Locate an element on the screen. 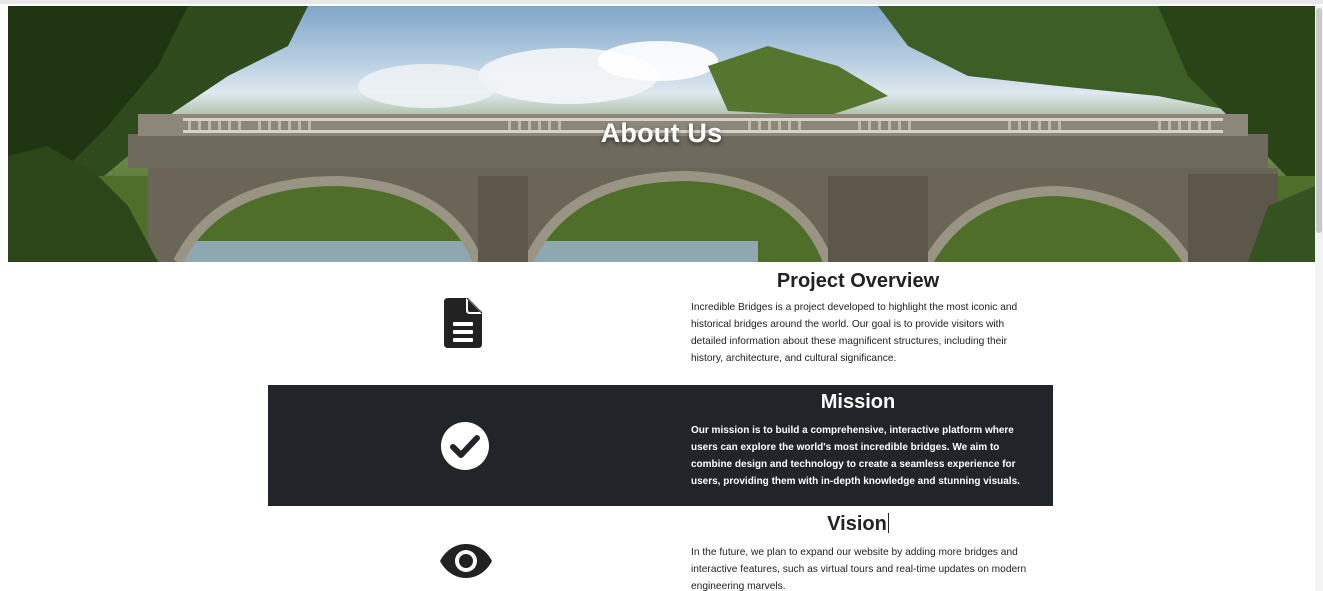 The image size is (1323, 591). eye-icon is located at coordinates (466, 563).